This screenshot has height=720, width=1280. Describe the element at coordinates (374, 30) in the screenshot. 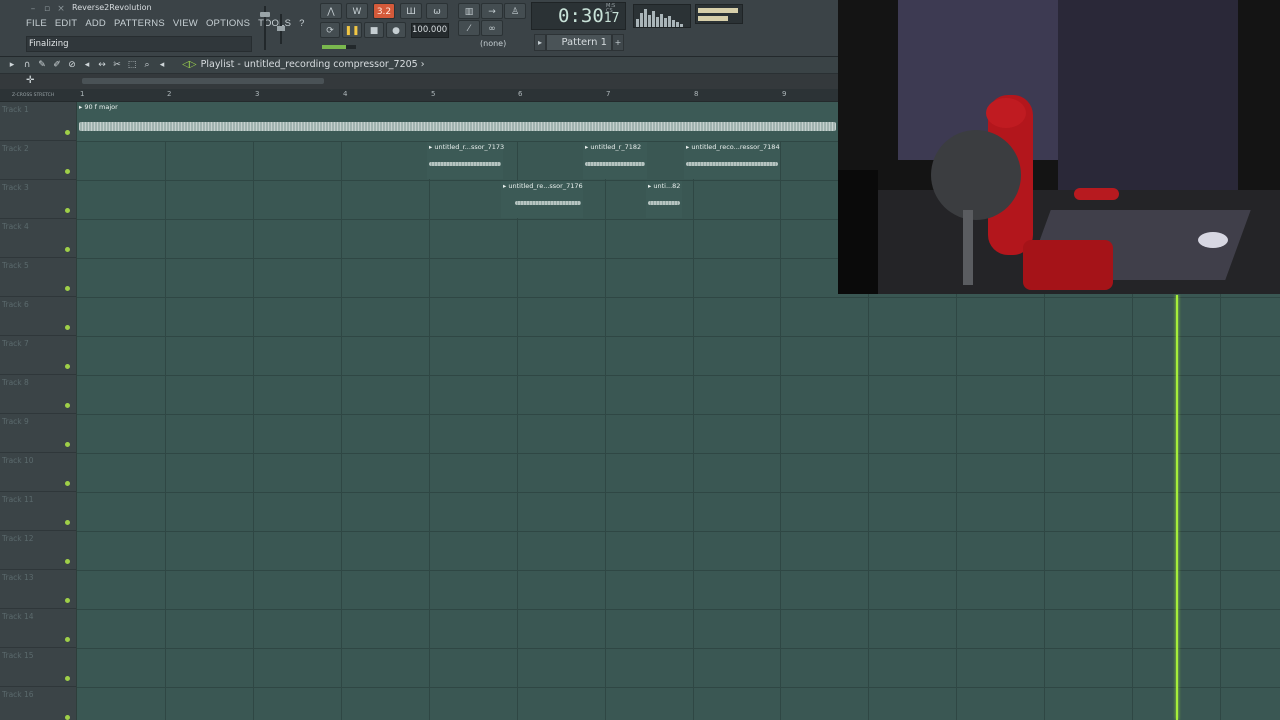

I see `stop-button: ■` at that location.